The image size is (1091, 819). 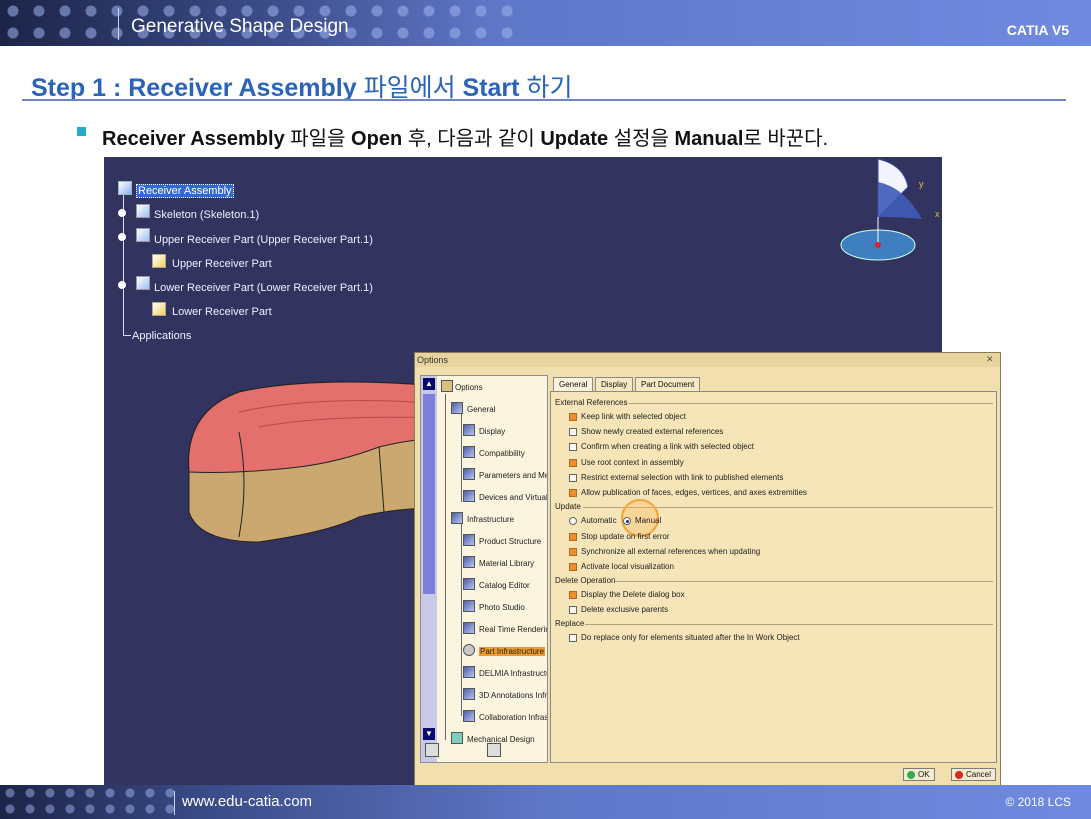 What do you see at coordinates (513, 475) in the screenshot?
I see `tree-item-parameters: Parameters and Mea` at bounding box center [513, 475].